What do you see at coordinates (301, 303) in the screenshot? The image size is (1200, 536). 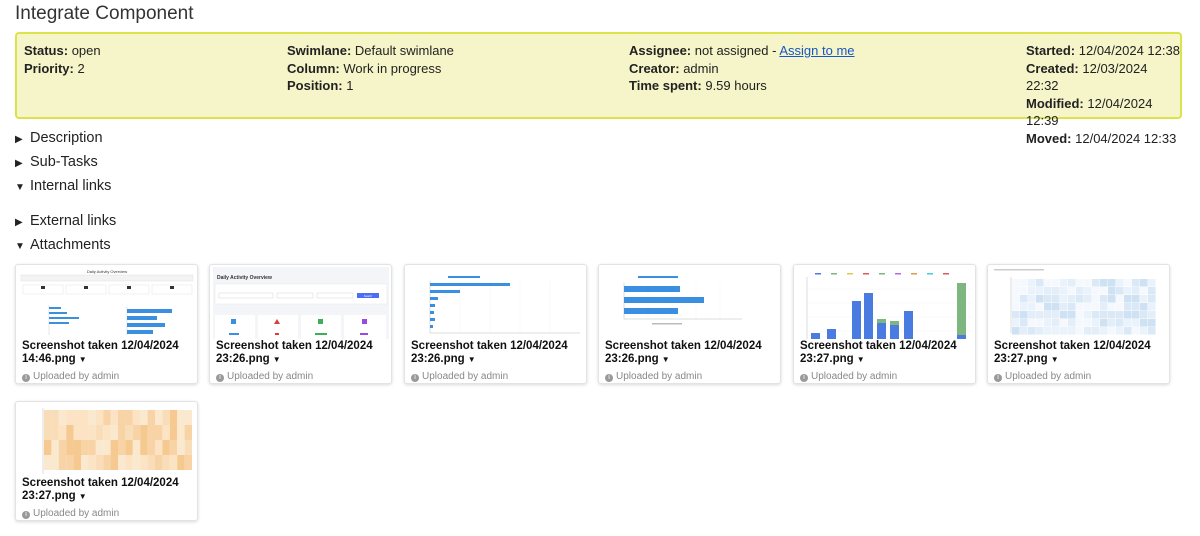 I see `attachment-thumbnail: Daily Activity Overview Search` at bounding box center [301, 303].